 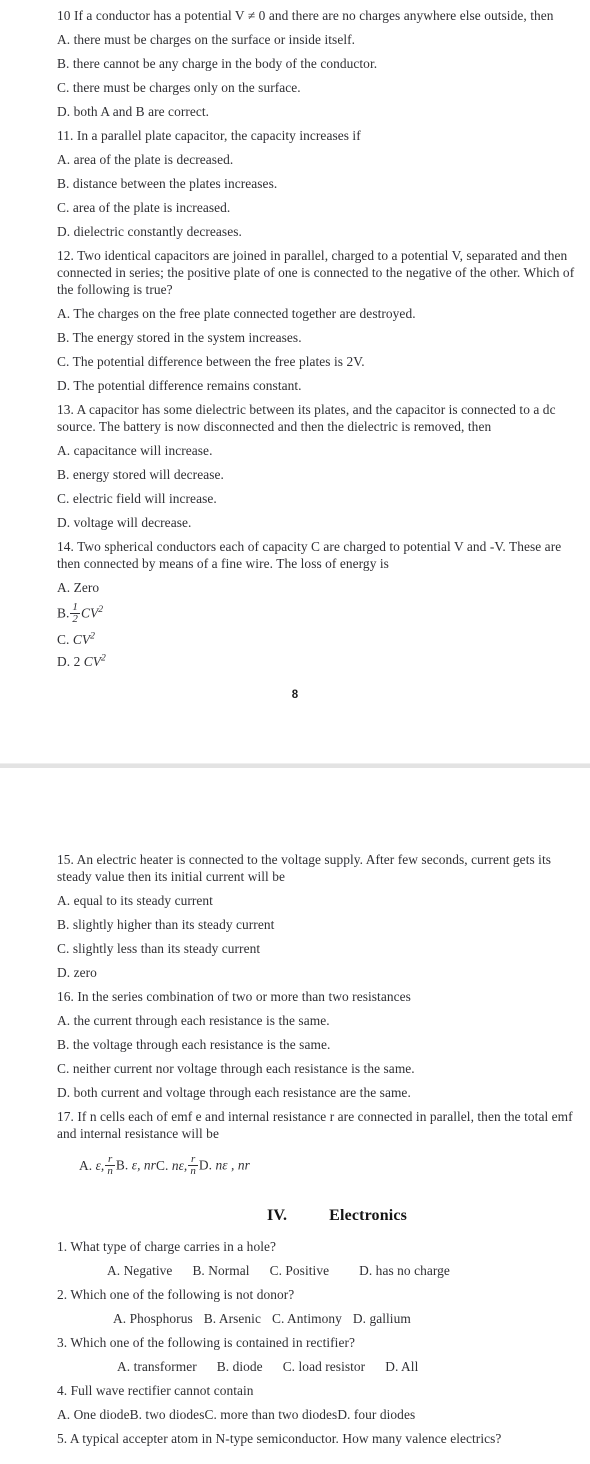 I want to click on question-17-option-b-symbol: ε, nr, so click(x=143, y=1165).